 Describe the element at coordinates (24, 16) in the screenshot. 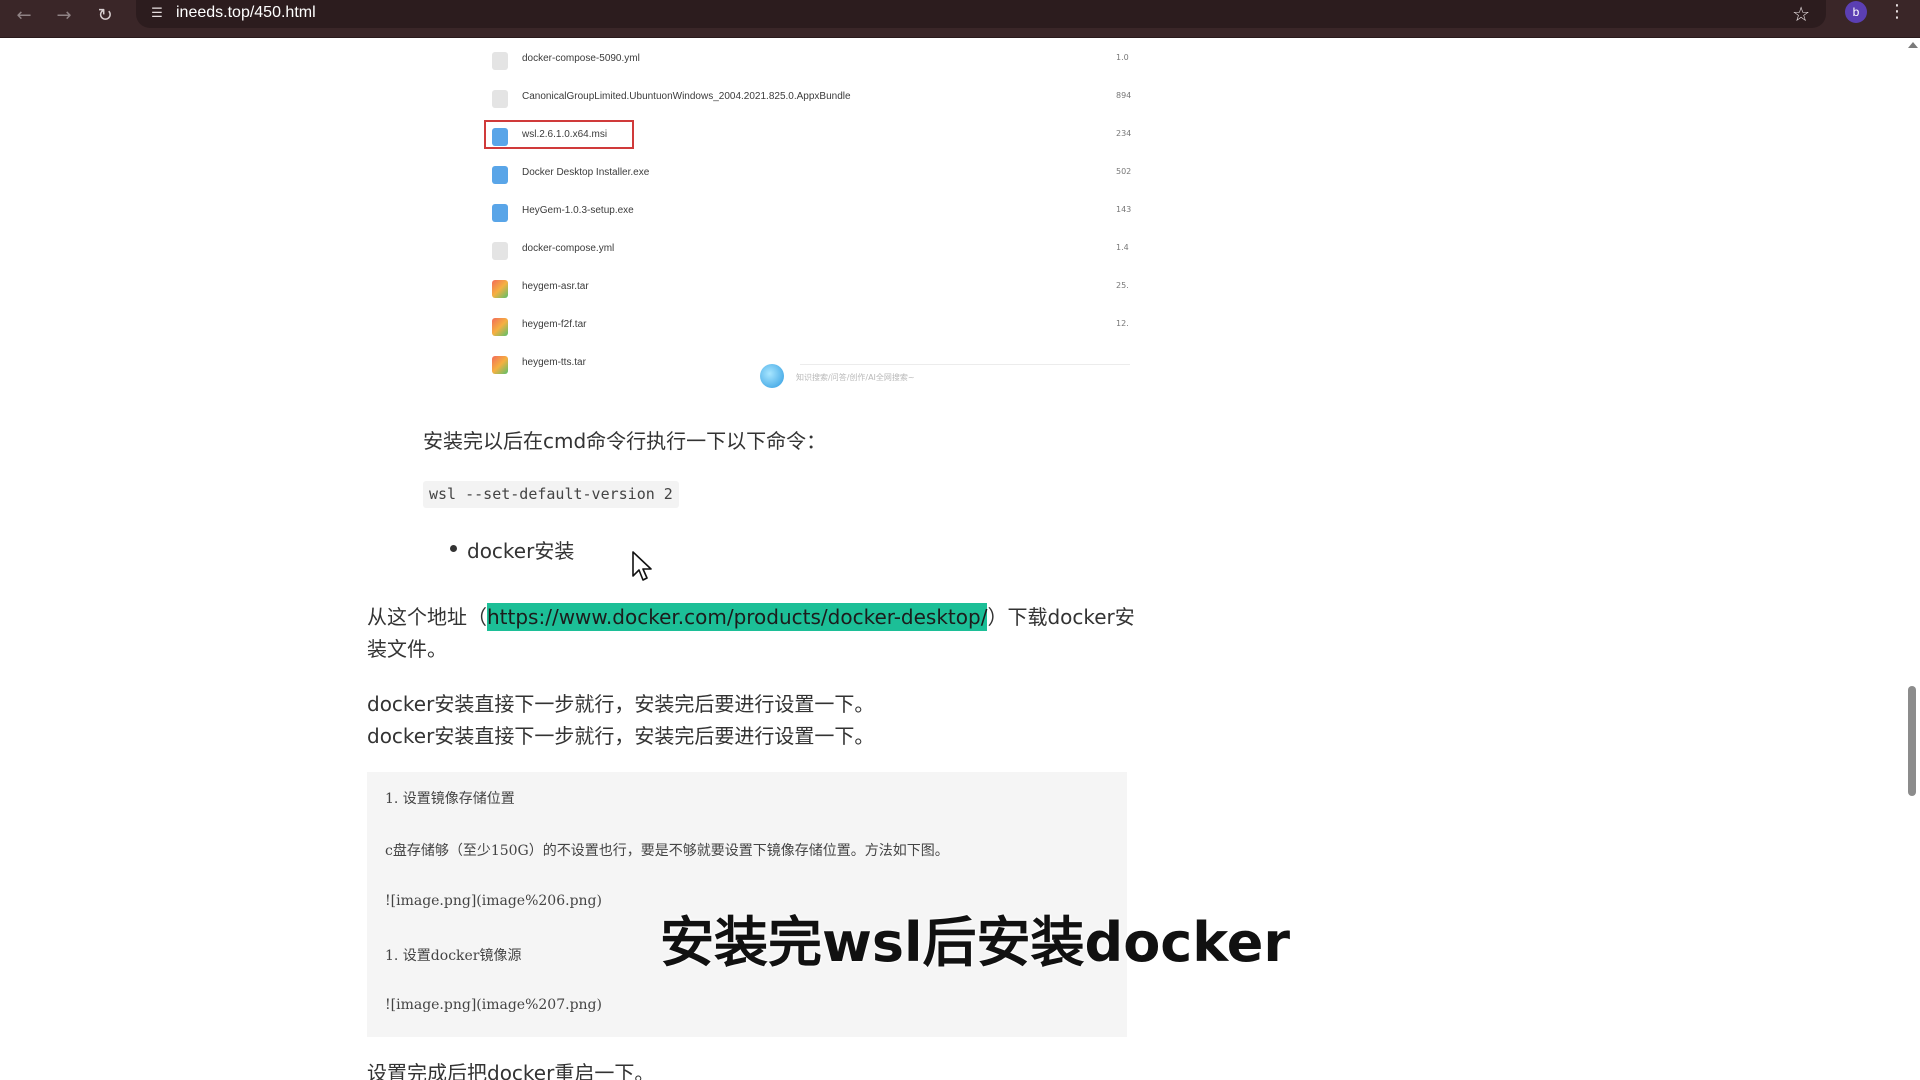

I see `arrow-left-icon: ←` at that location.